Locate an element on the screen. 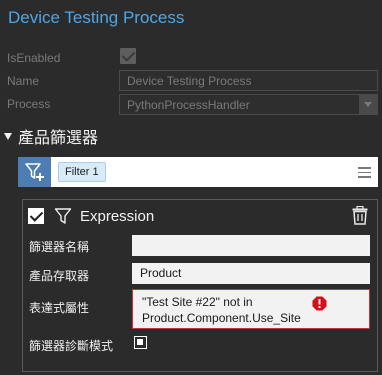  error-icon is located at coordinates (319, 303).